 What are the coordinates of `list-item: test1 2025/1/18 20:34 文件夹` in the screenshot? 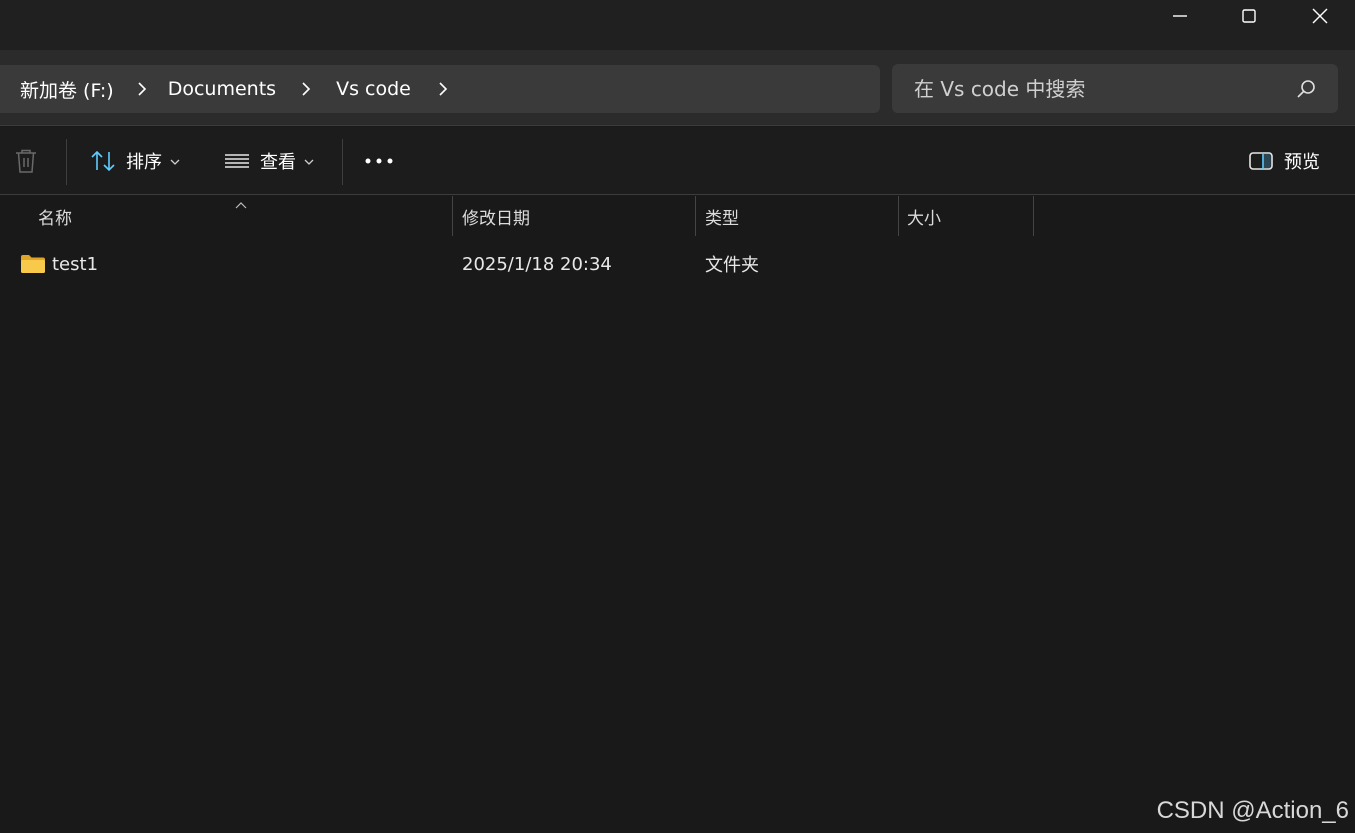 It's located at (677, 264).